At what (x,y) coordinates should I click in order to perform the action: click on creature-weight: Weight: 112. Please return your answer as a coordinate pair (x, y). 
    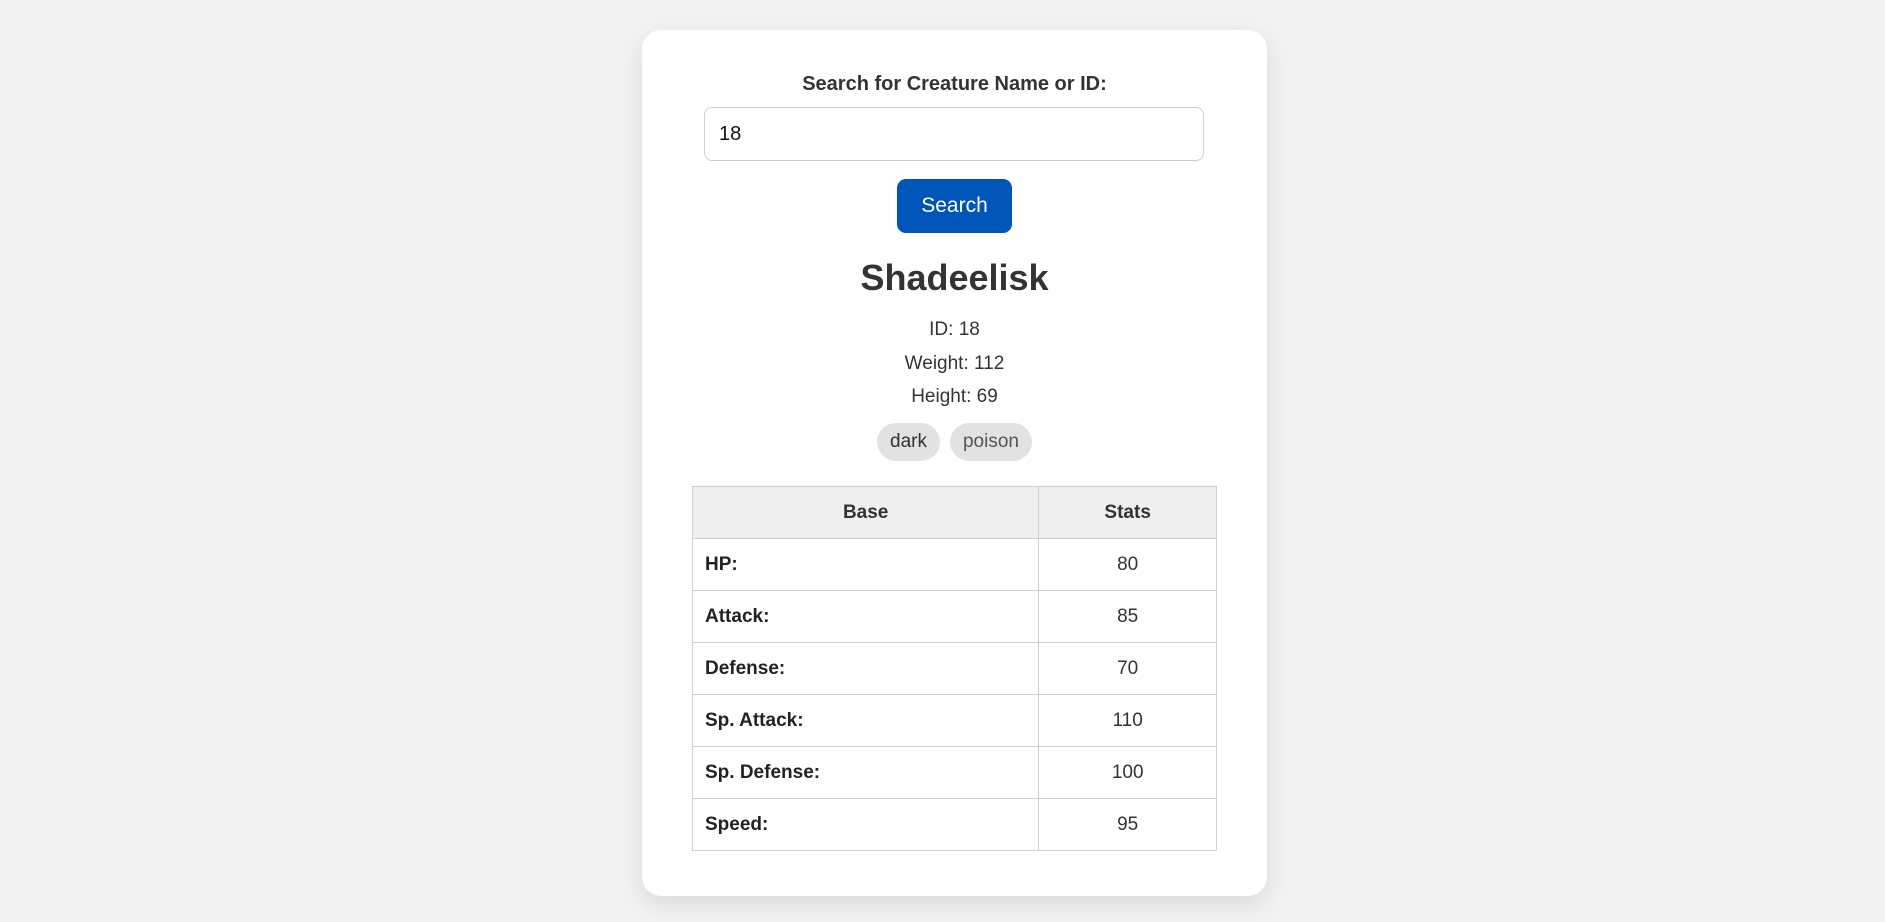
    Looking at the image, I should click on (954, 363).